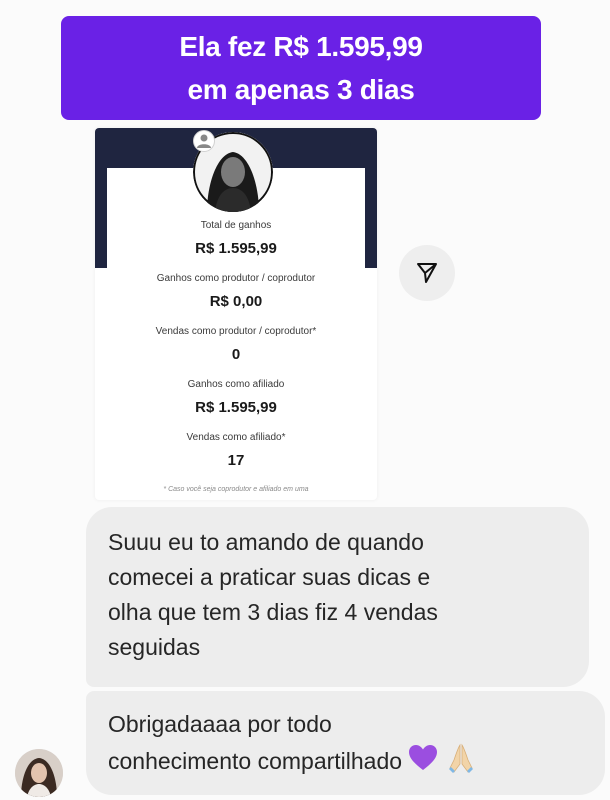  I want to click on message-line: seguidas, so click(154, 647).